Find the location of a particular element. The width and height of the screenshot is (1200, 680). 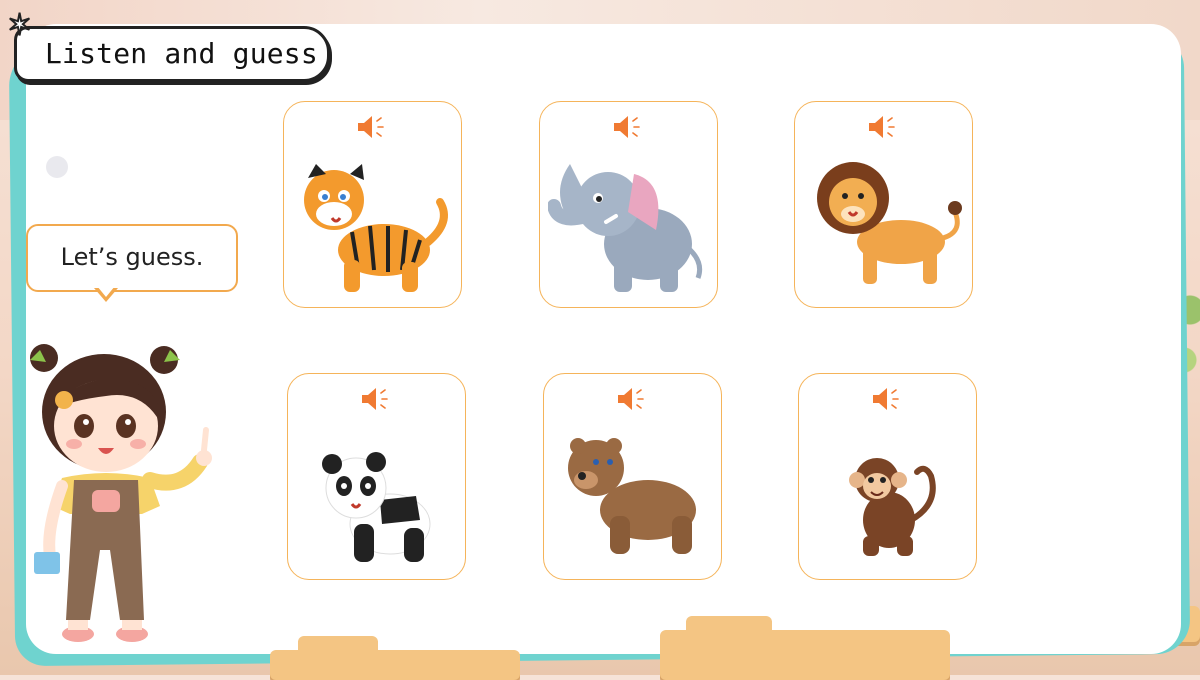

animal-card-lion is located at coordinates (883, 204).